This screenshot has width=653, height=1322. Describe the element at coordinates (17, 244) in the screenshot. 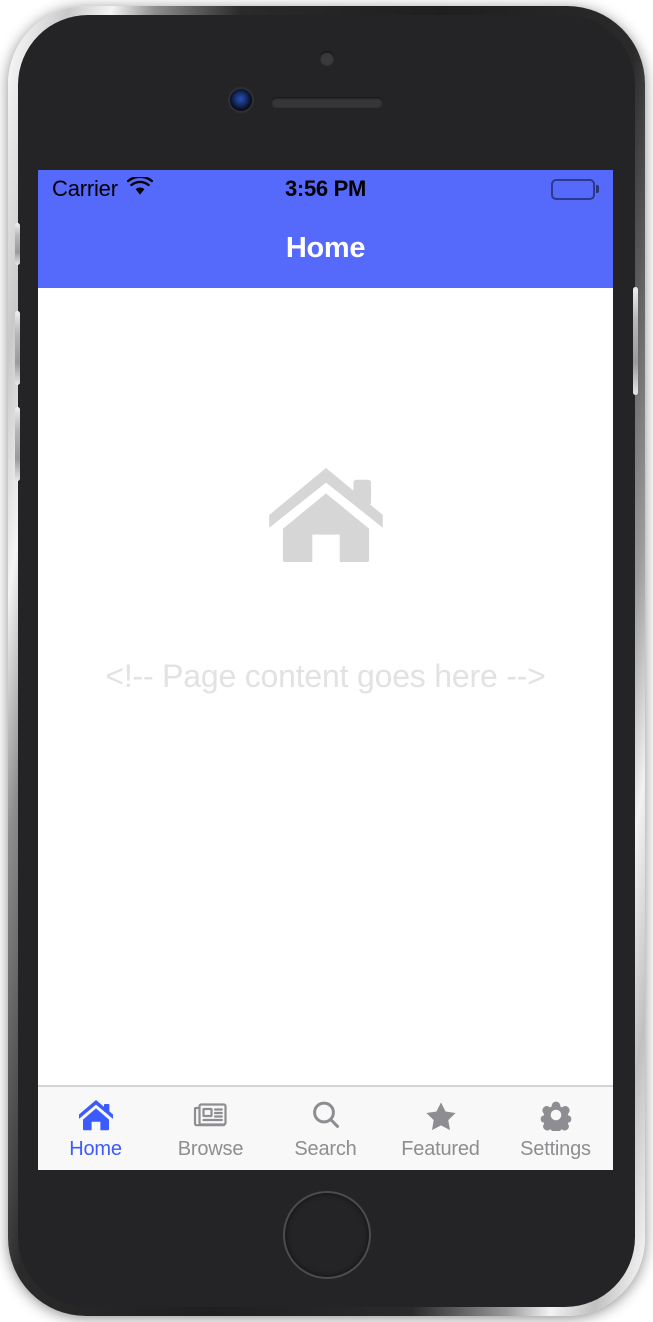

I see `silent-switch` at that location.